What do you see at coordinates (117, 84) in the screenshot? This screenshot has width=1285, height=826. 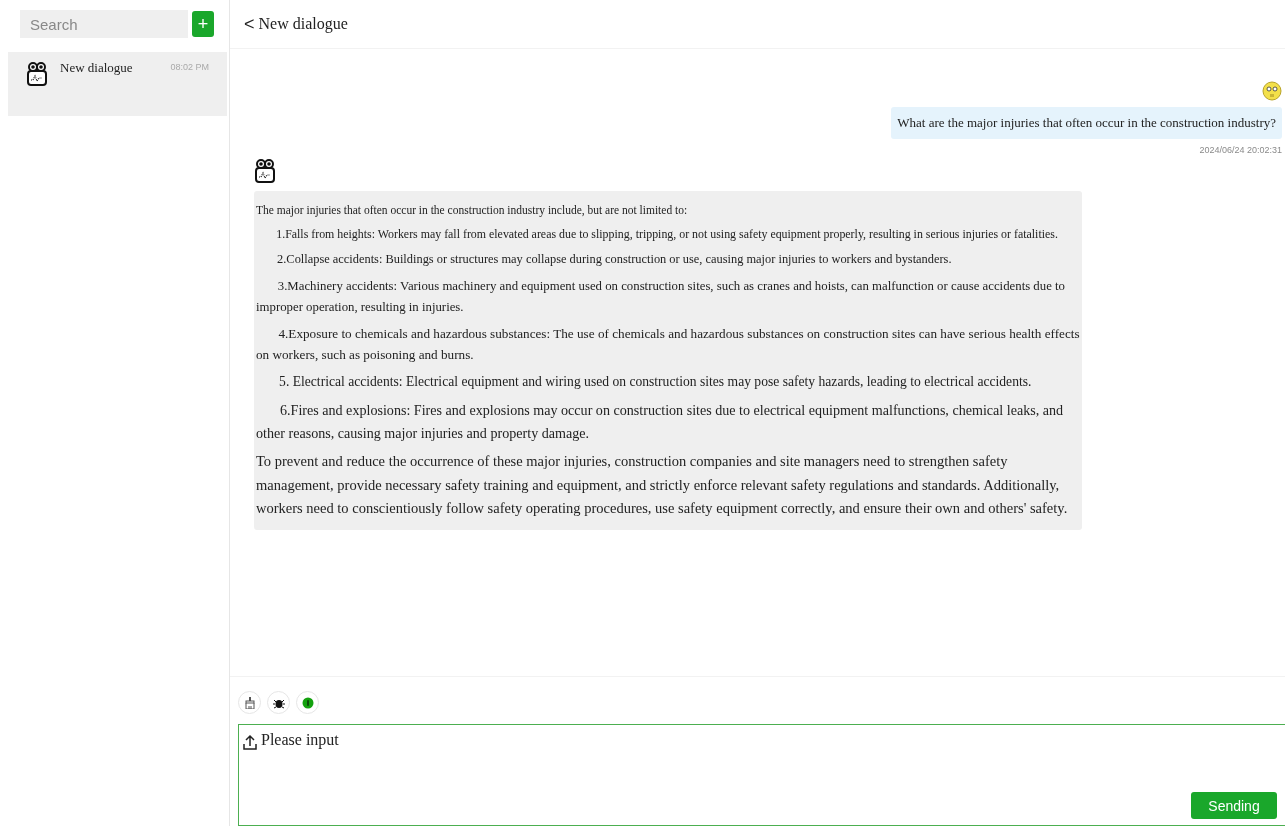 I see `conversation-item: New dialogue 08:02 PM` at bounding box center [117, 84].